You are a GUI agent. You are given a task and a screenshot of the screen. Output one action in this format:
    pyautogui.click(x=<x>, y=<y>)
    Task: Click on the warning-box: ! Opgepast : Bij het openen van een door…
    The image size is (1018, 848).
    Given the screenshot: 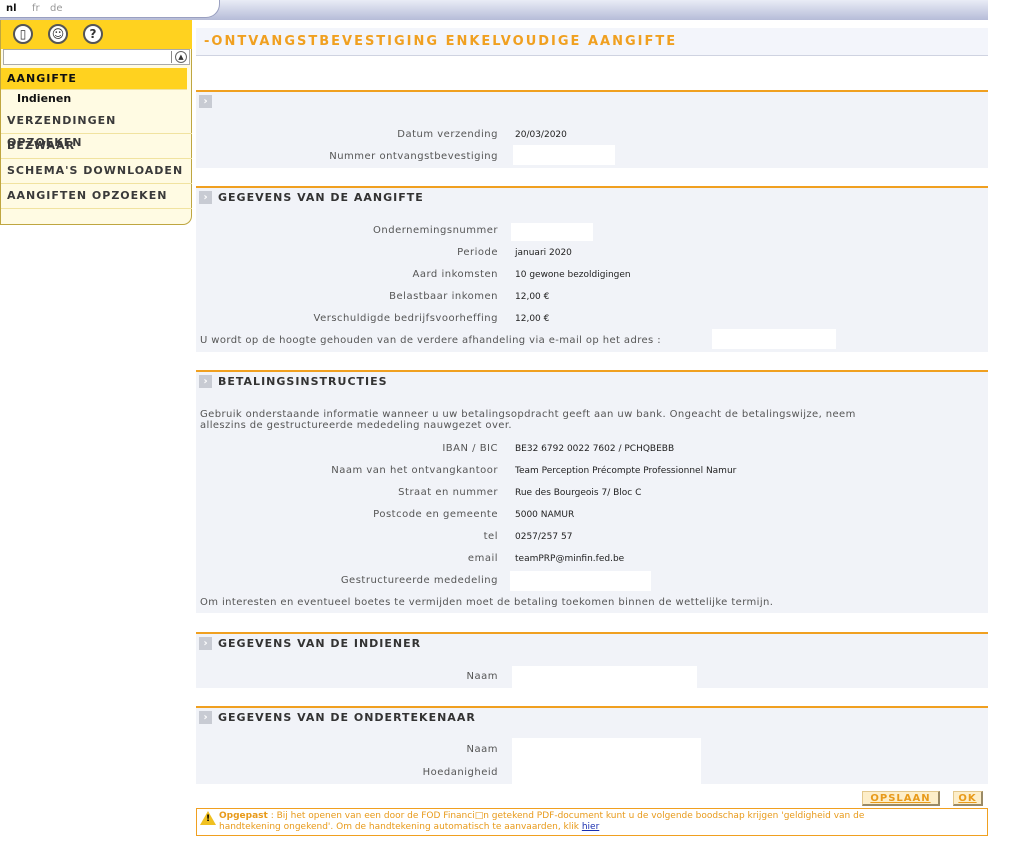 What is the action you would take?
    pyautogui.click(x=592, y=822)
    